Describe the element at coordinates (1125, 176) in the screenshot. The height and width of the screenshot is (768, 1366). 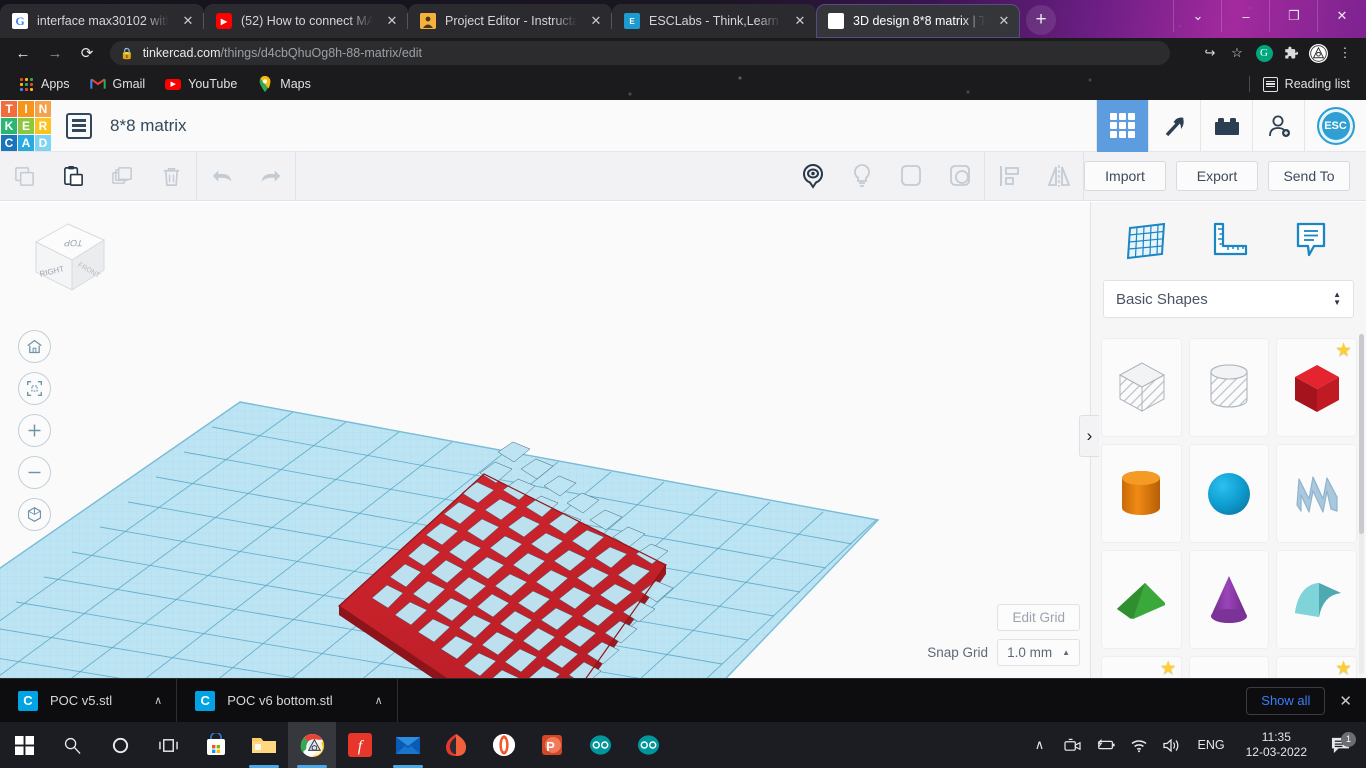
I see `import-button: Import` at that location.